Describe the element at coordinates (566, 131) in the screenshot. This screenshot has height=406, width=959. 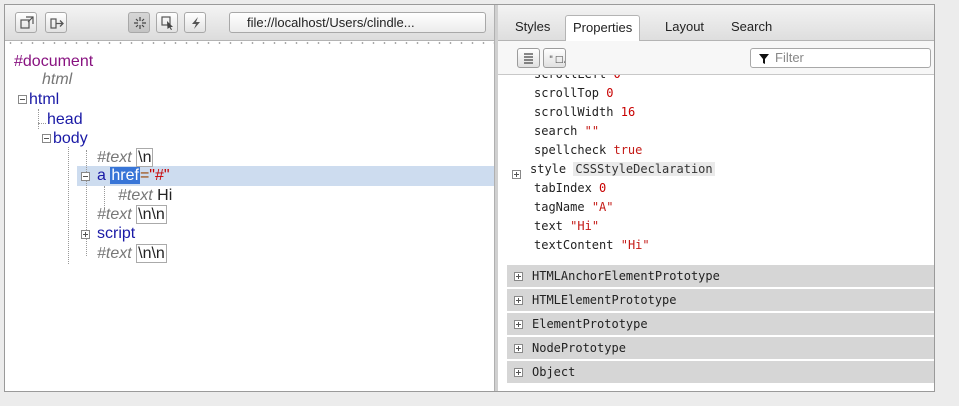
I see `property-row: search ""` at that location.